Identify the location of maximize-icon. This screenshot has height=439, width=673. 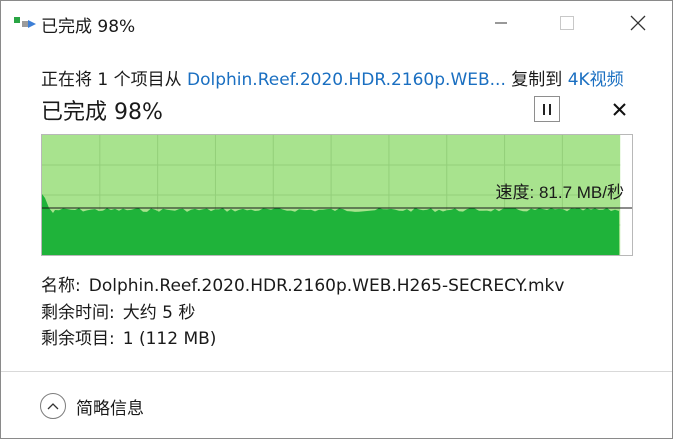
(567, 23).